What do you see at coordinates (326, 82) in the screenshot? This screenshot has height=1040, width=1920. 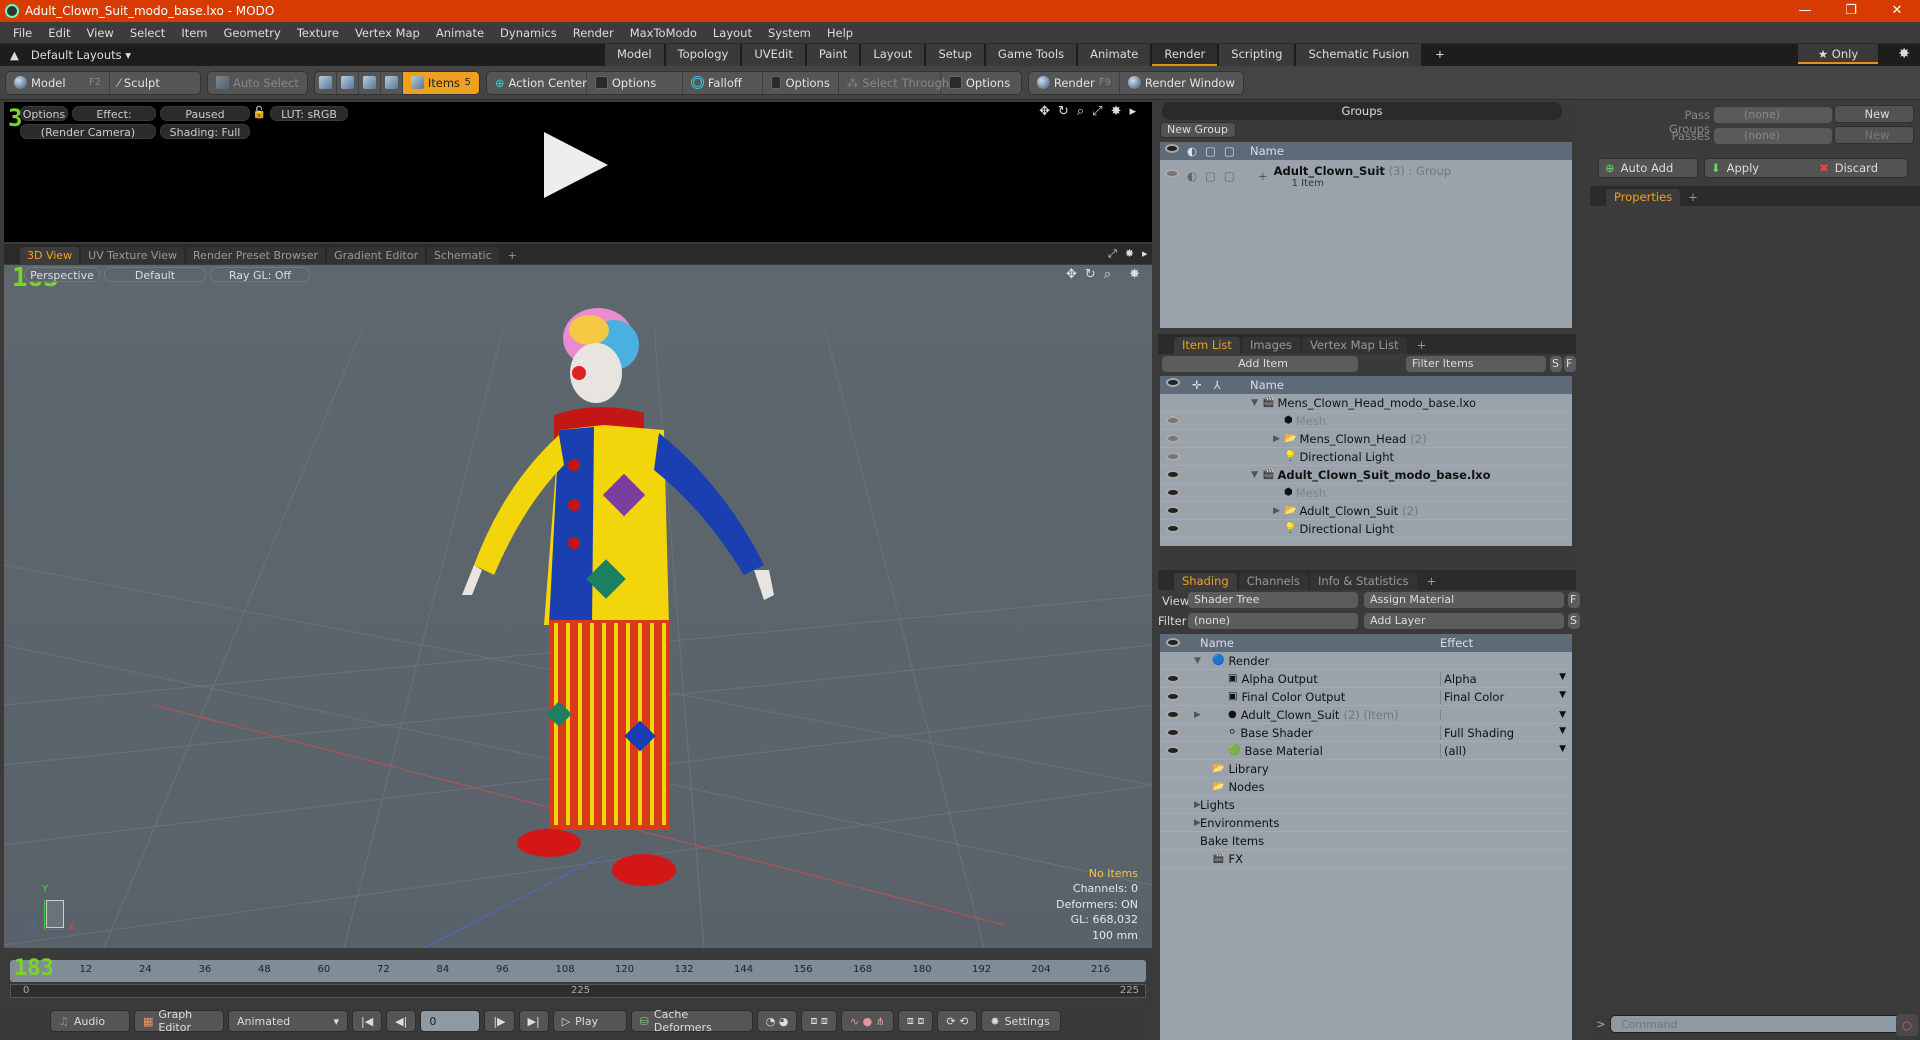 I see `select-vertices-button` at bounding box center [326, 82].